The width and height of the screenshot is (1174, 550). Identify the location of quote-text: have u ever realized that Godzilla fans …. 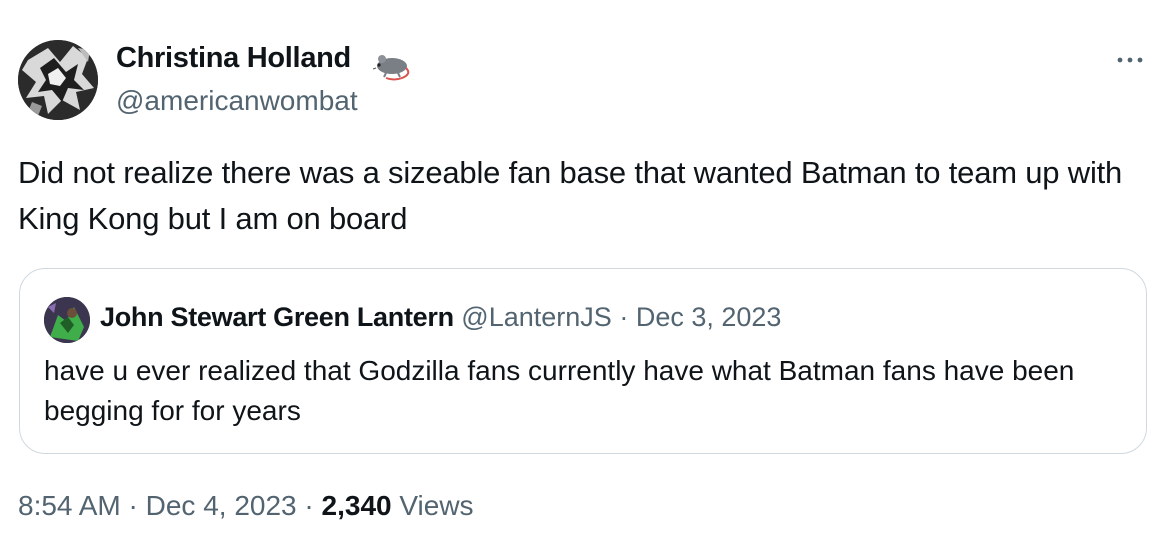
(559, 390).